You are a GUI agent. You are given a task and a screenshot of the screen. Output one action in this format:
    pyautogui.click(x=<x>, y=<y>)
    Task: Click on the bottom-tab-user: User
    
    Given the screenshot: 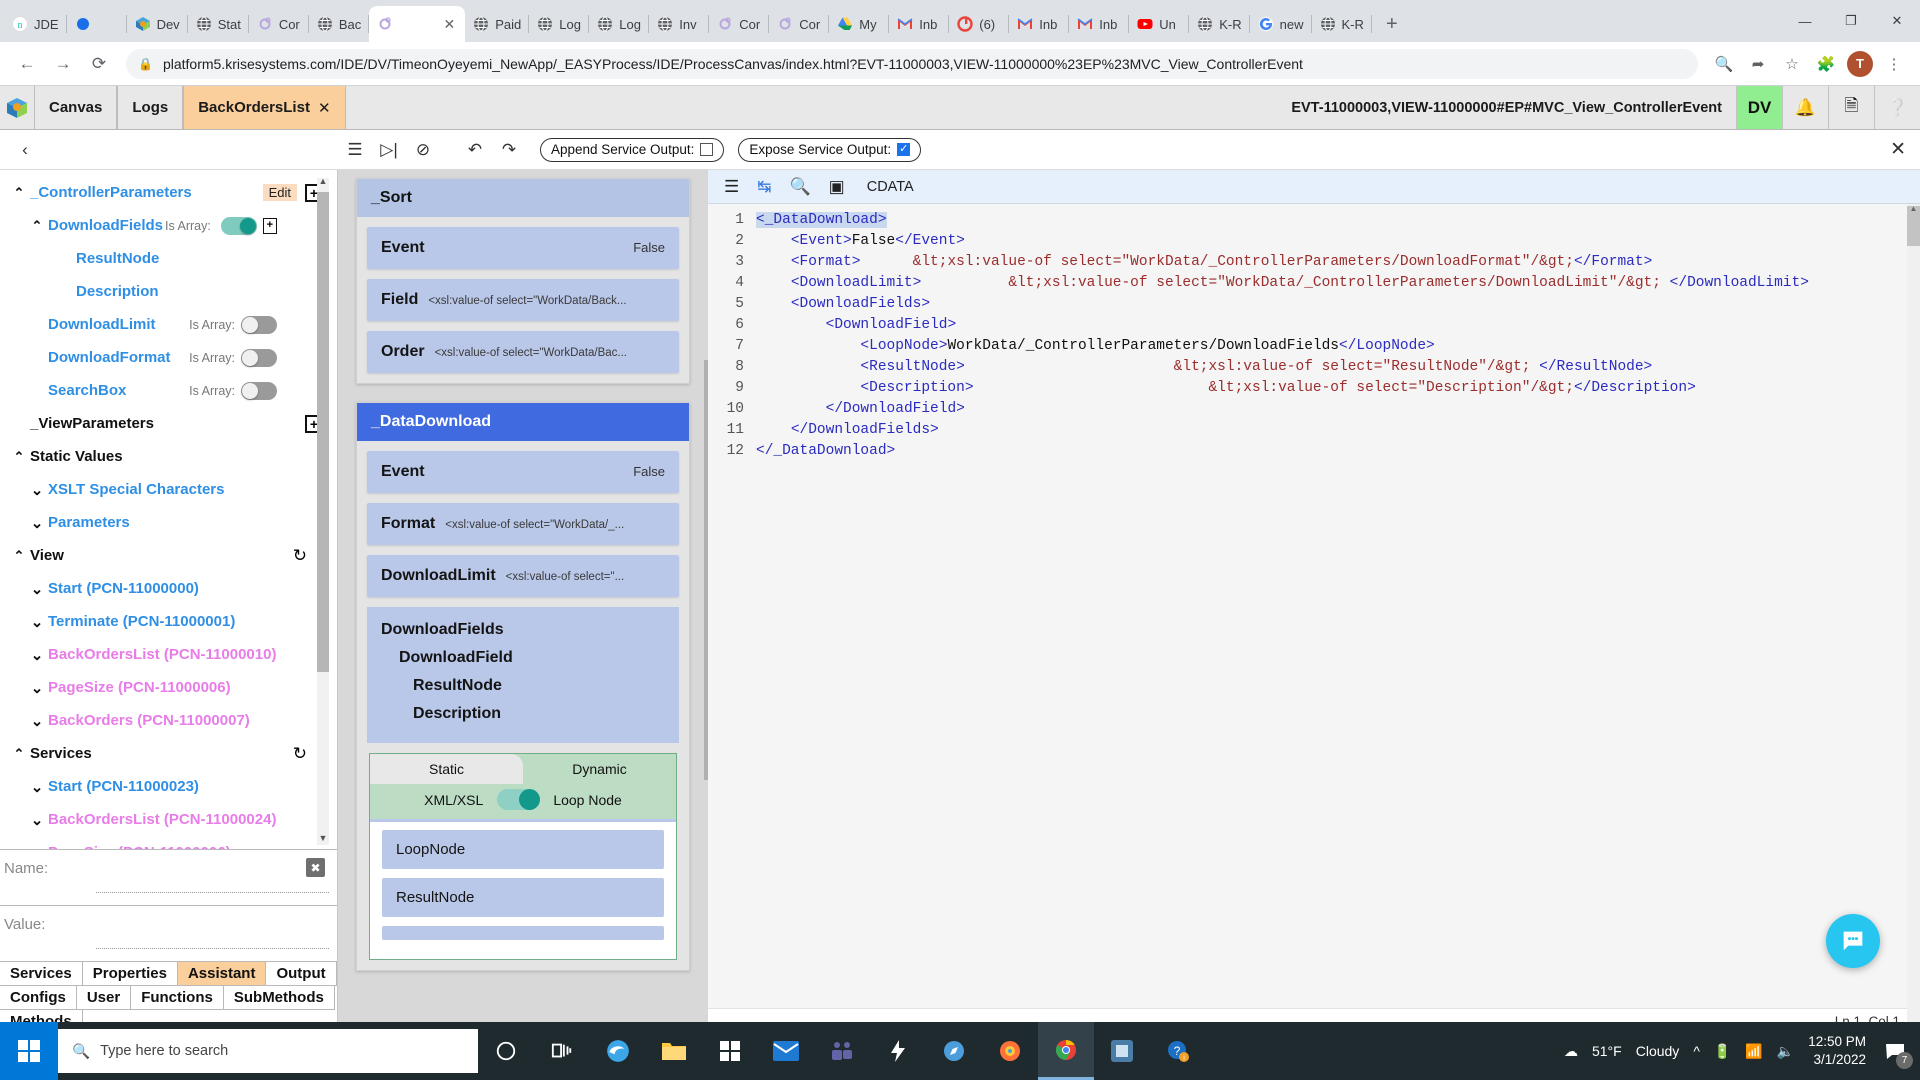 What is the action you would take?
    pyautogui.click(x=104, y=998)
    